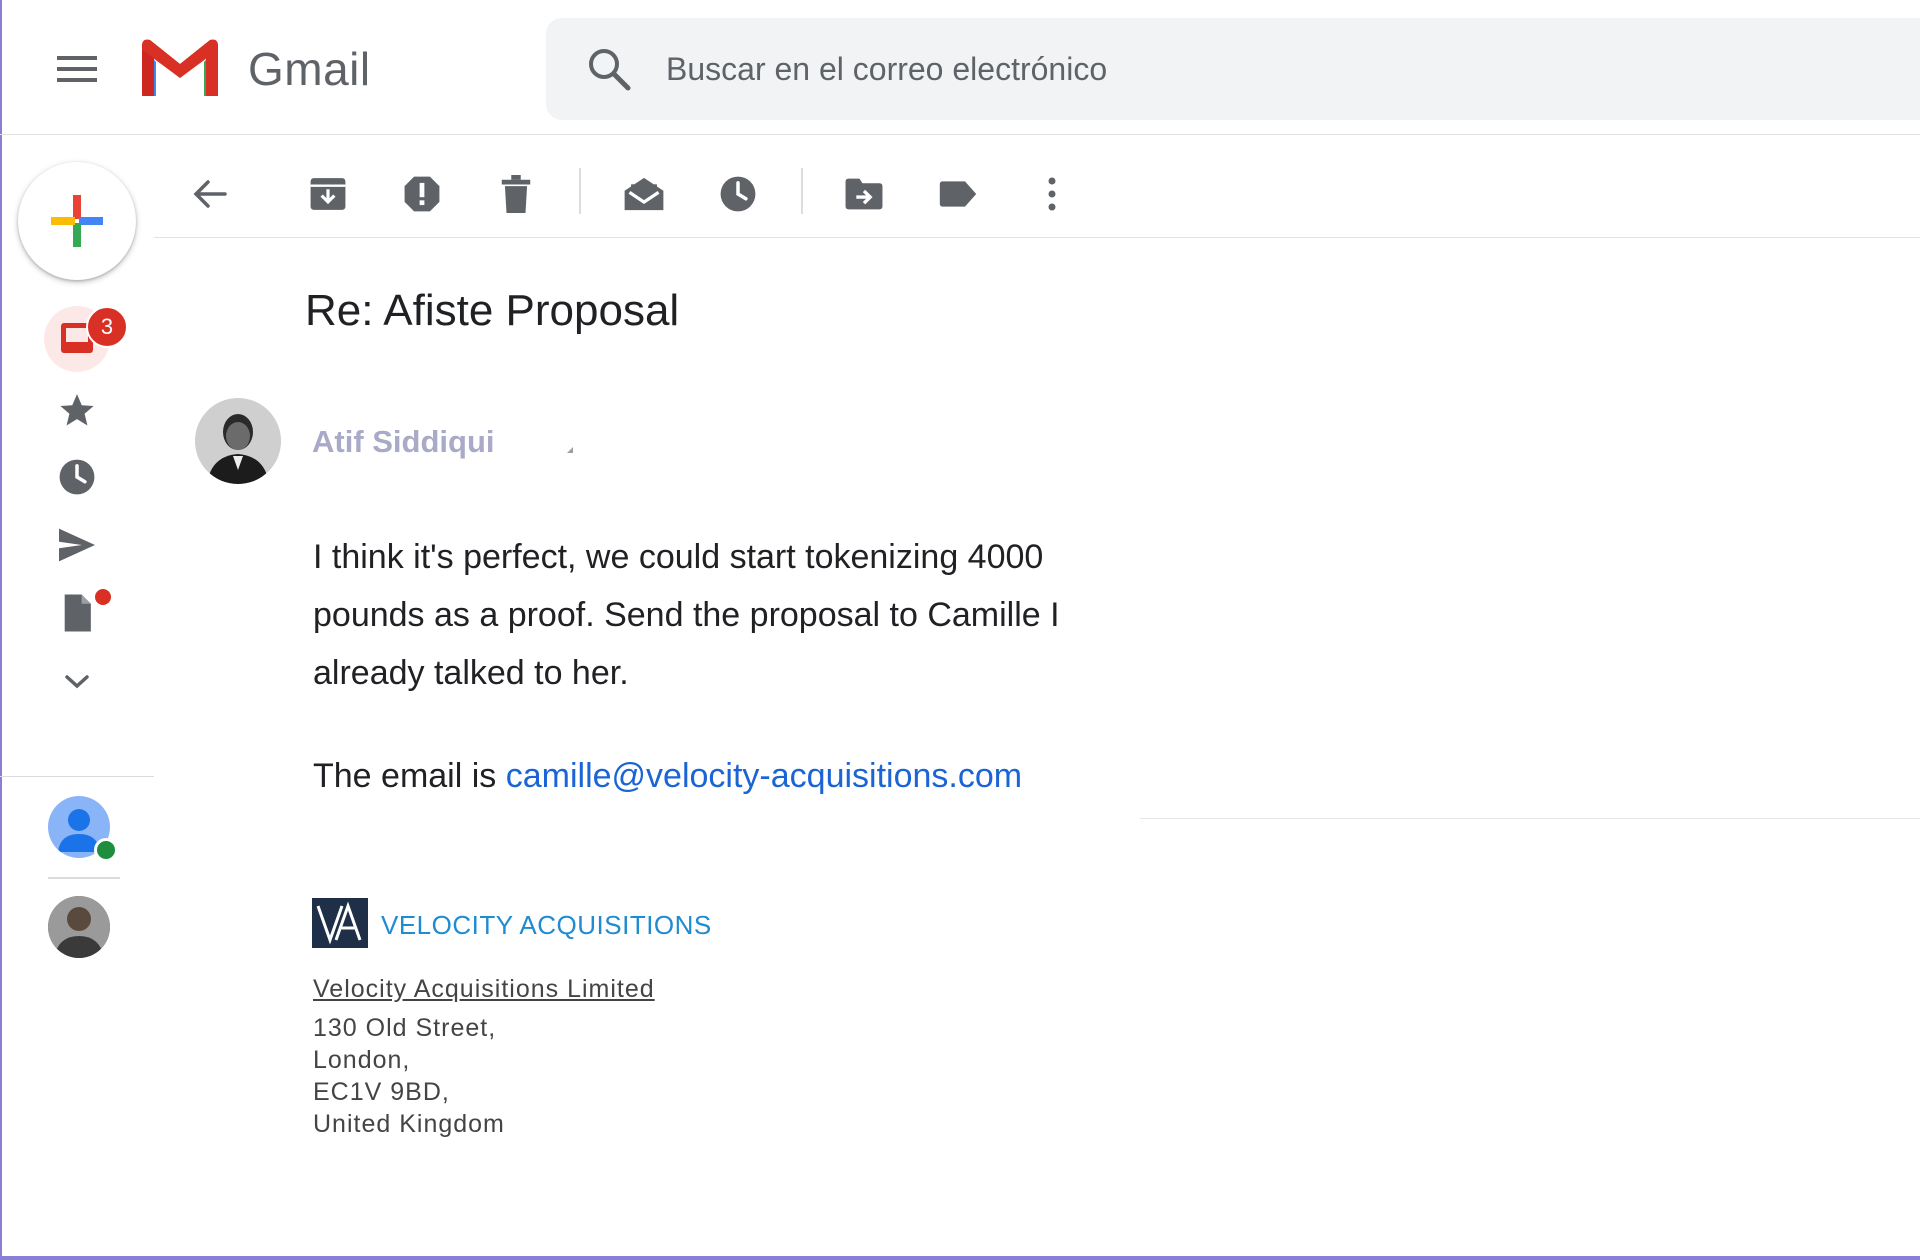 The width and height of the screenshot is (1920, 1260). I want to click on move-to-icon, so click(864, 194).